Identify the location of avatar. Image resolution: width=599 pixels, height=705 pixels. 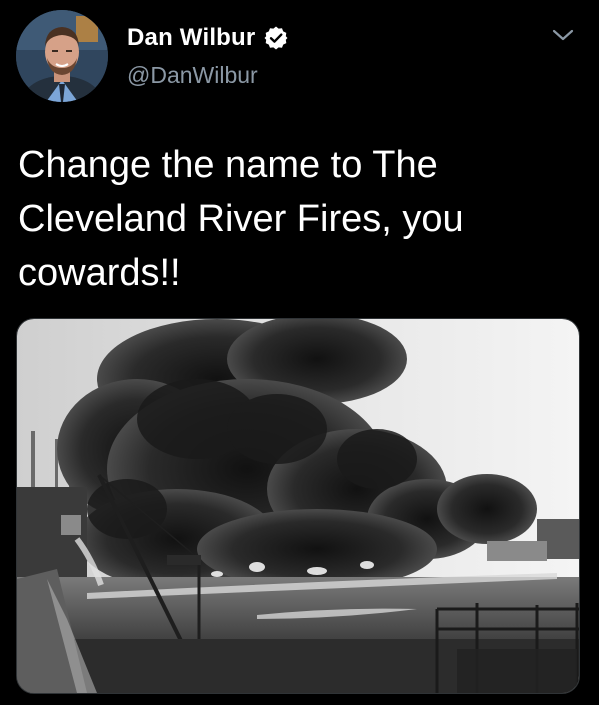
(62, 56).